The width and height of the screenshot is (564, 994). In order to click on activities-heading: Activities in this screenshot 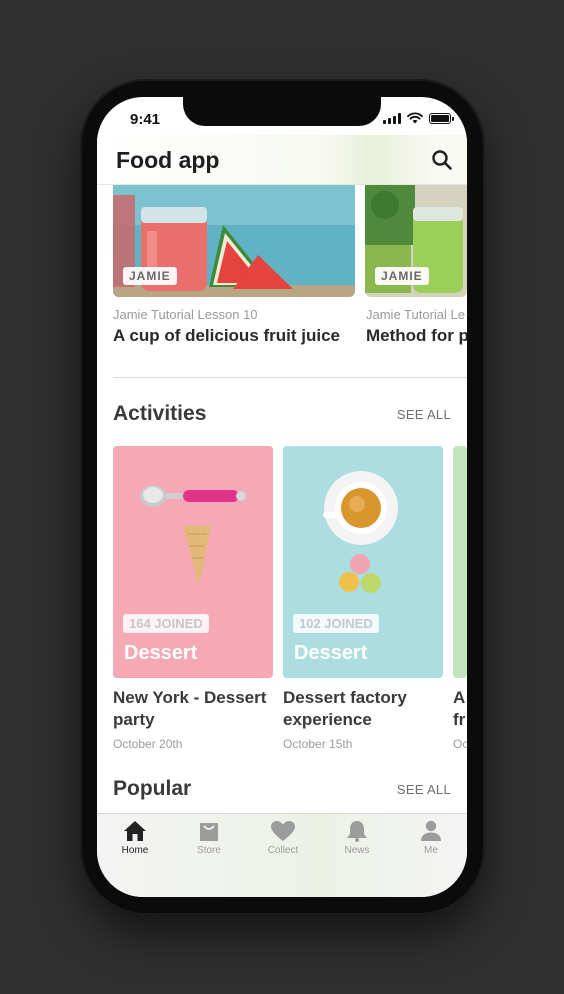, I will do `click(160, 413)`.